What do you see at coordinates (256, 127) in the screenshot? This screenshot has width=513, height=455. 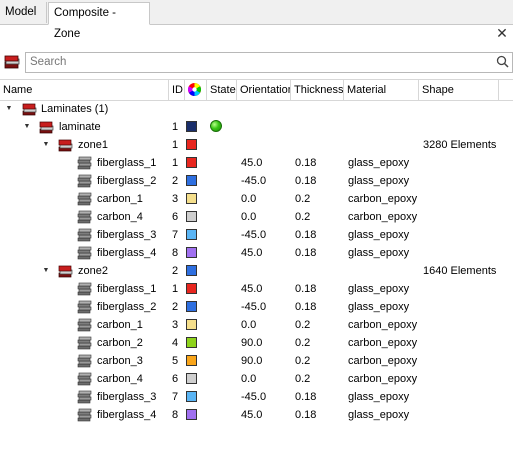 I see `tree-row-laminate: ▼ laminate 1` at bounding box center [256, 127].